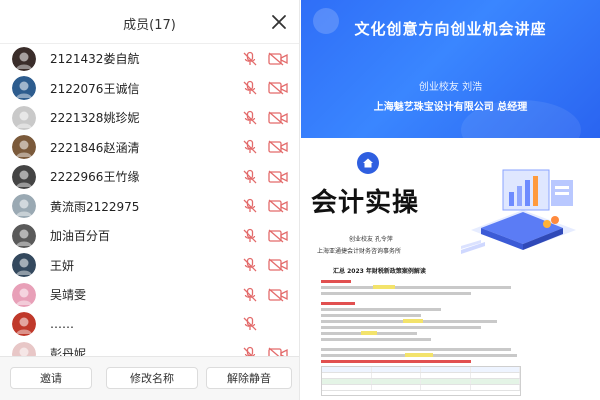 The image size is (600, 400). I want to click on member-row: 黄流雨2122975, so click(149, 207).